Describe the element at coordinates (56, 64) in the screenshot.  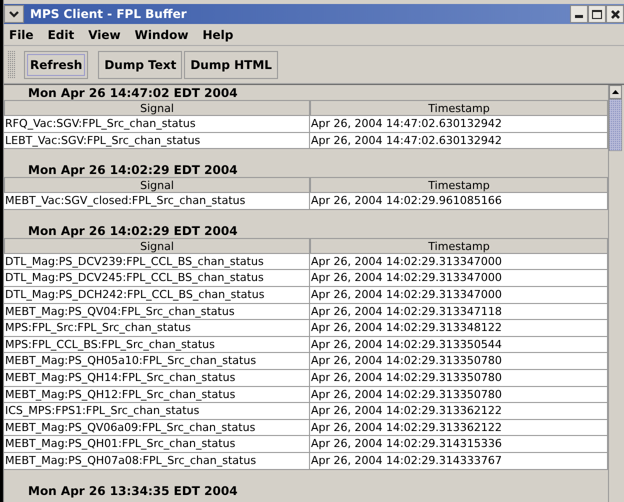
I see `toolbar-button: Refresh` at that location.